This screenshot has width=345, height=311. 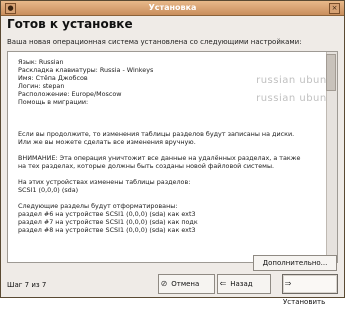 What do you see at coordinates (331, 157) in the screenshot?
I see `scrollbar` at bounding box center [331, 157].